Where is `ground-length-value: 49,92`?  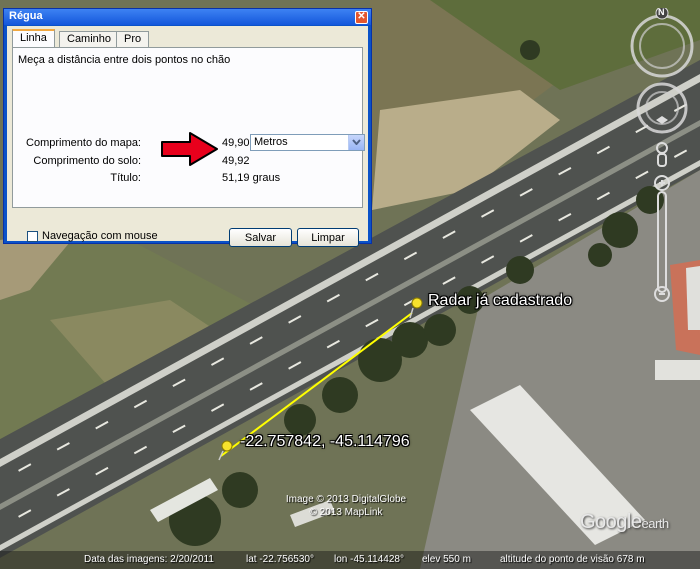
ground-length-value: 49,92 is located at coordinates (236, 161).